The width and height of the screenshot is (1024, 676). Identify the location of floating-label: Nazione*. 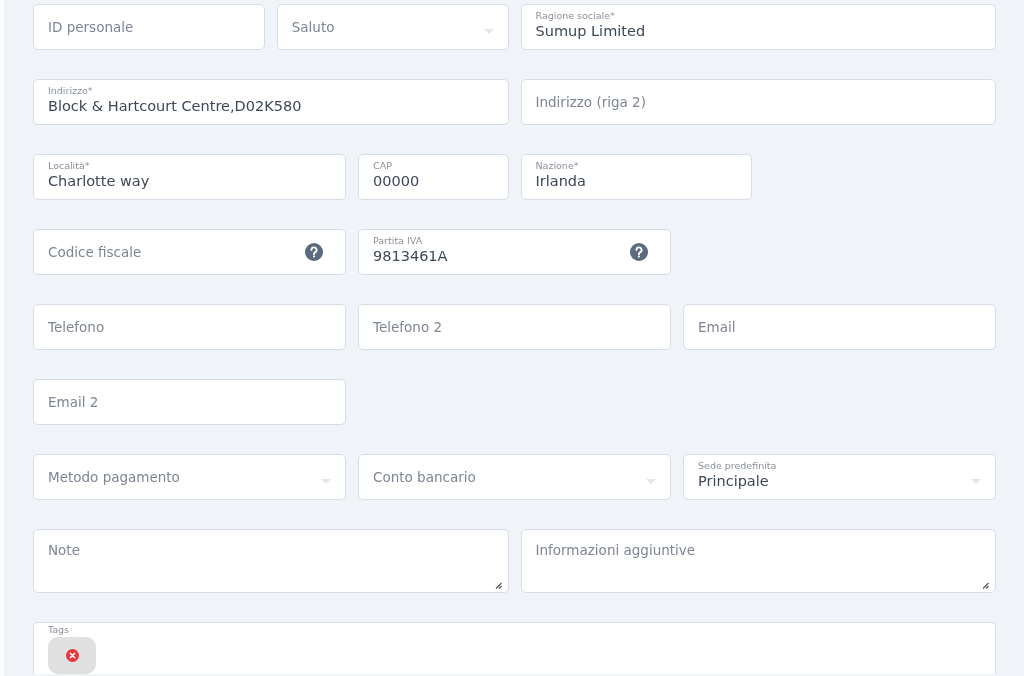
(557, 166).